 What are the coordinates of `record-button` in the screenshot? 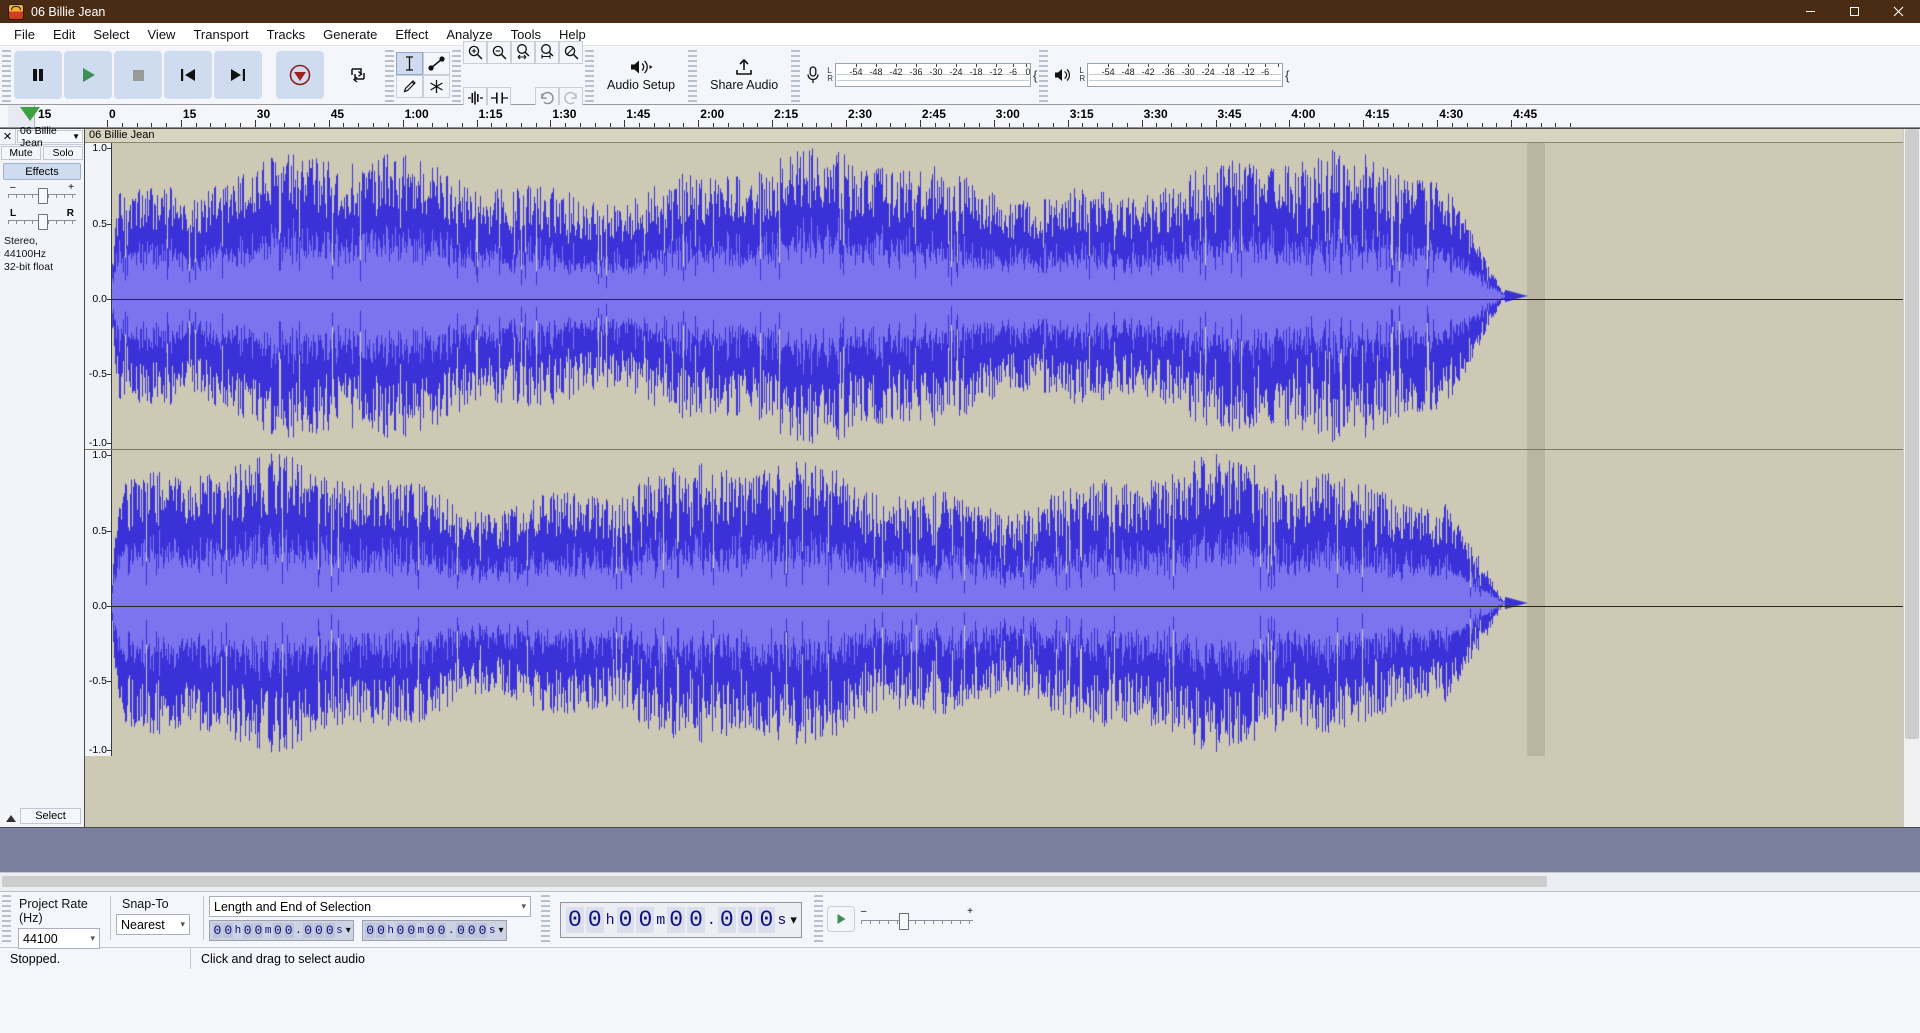 It's located at (300, 75).